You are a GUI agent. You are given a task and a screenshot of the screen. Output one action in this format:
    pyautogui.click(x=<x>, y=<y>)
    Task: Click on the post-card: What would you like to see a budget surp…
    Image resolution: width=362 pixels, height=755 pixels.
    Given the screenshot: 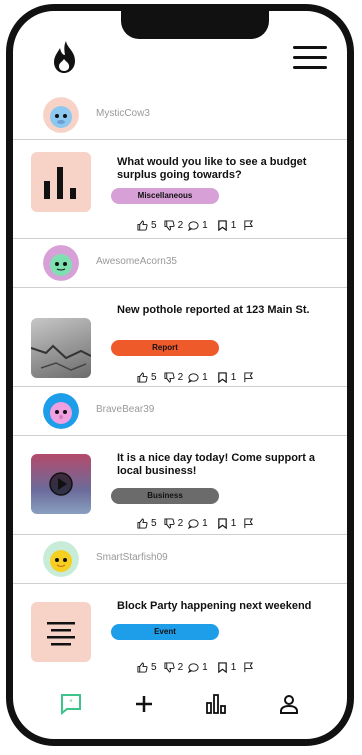 What is the action you would take?
    pyautogui.click(x=180, y=189)
    